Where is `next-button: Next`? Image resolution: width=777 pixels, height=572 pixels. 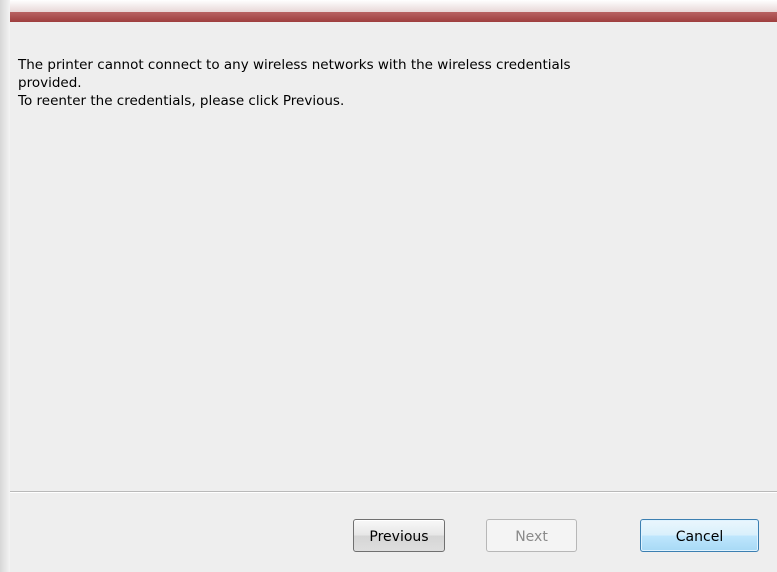 next-button: Next is located at coordinates (531, 535).